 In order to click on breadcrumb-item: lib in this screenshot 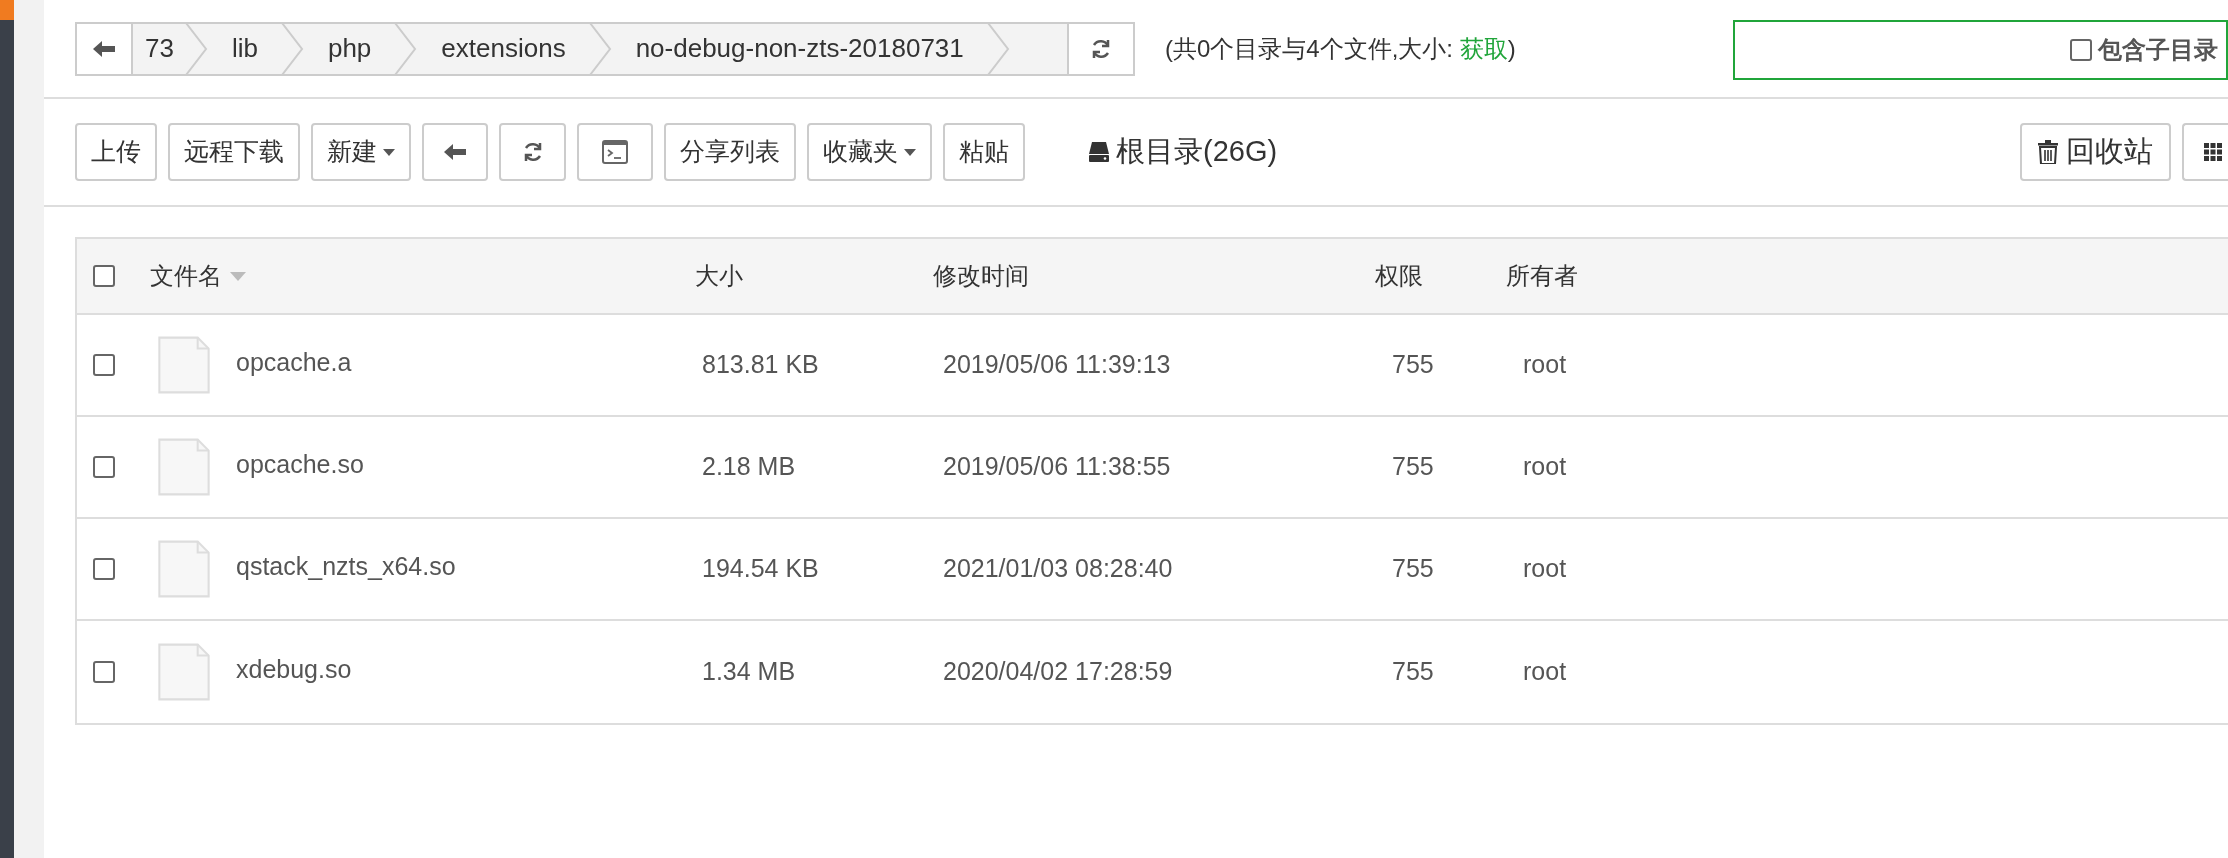, I will do `click(244, 48)`.